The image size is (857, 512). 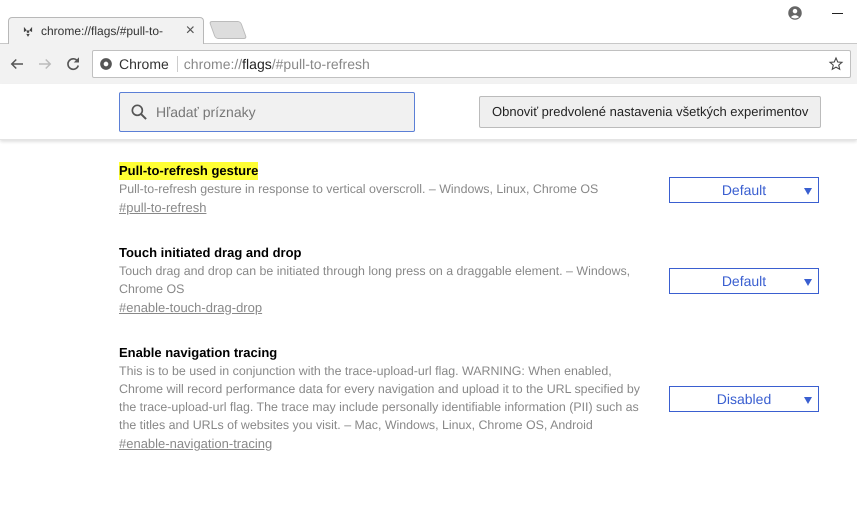 I want to click on search-field: Hľadať príznaky, so click(x=267, y=112).